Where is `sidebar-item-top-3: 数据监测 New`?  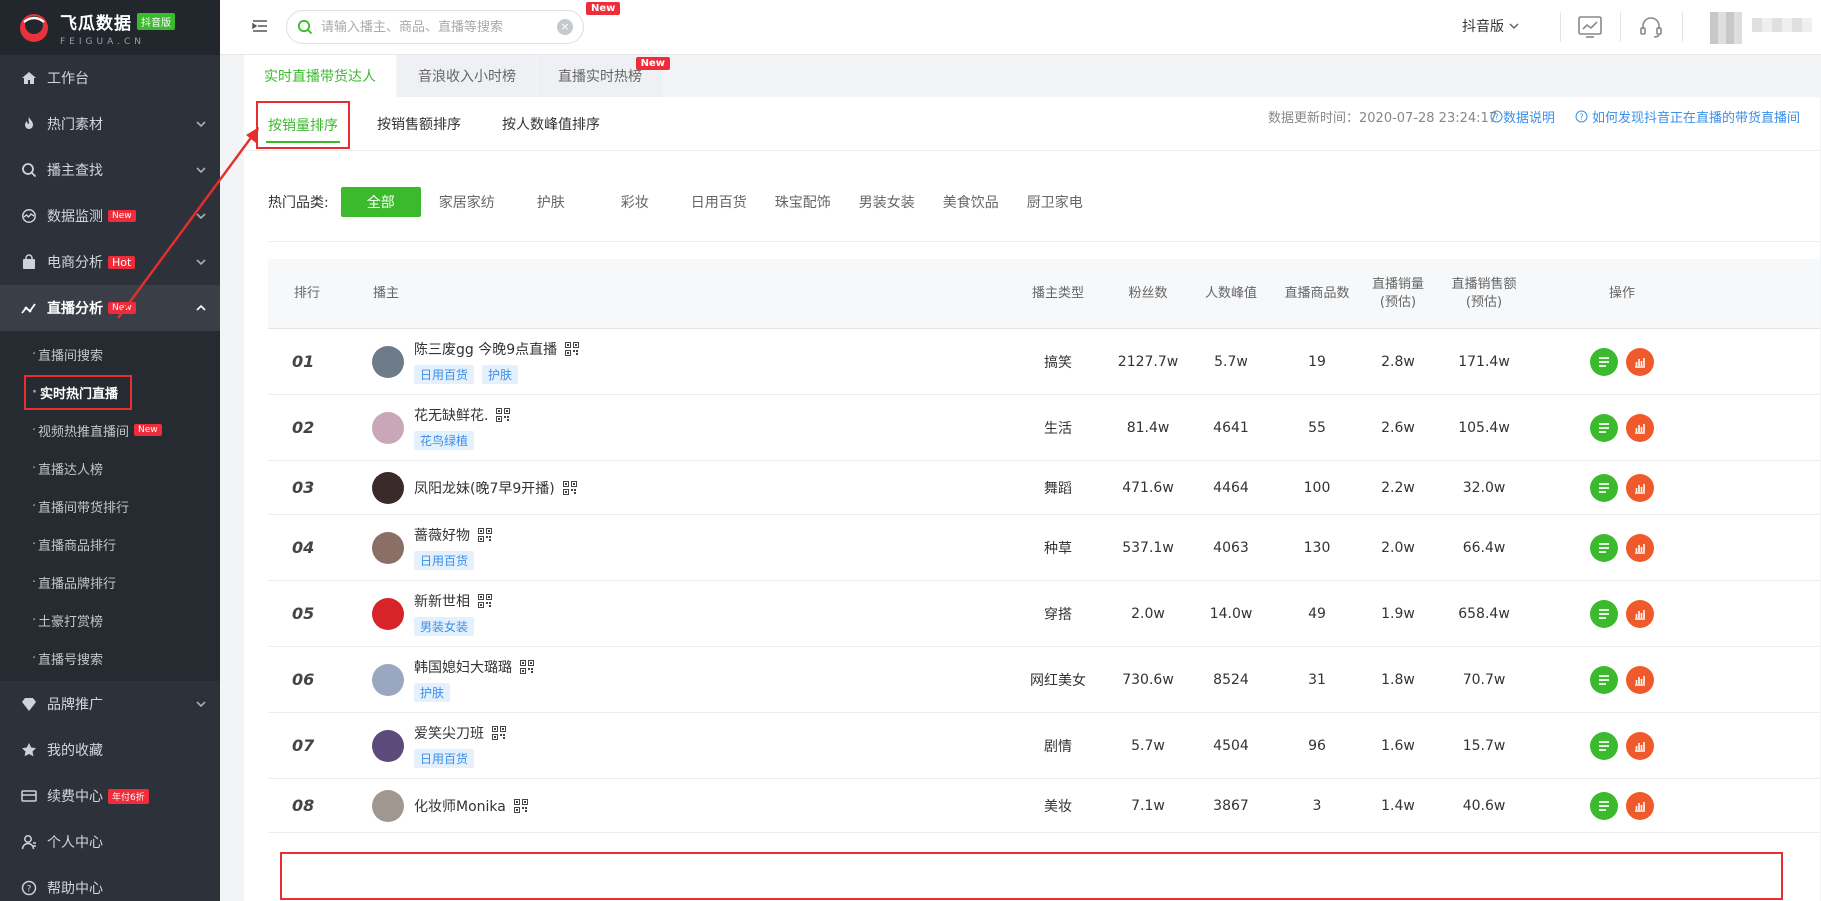
sidebar-item-top-3: 数据监测 New is located at coordinates (110, 216).